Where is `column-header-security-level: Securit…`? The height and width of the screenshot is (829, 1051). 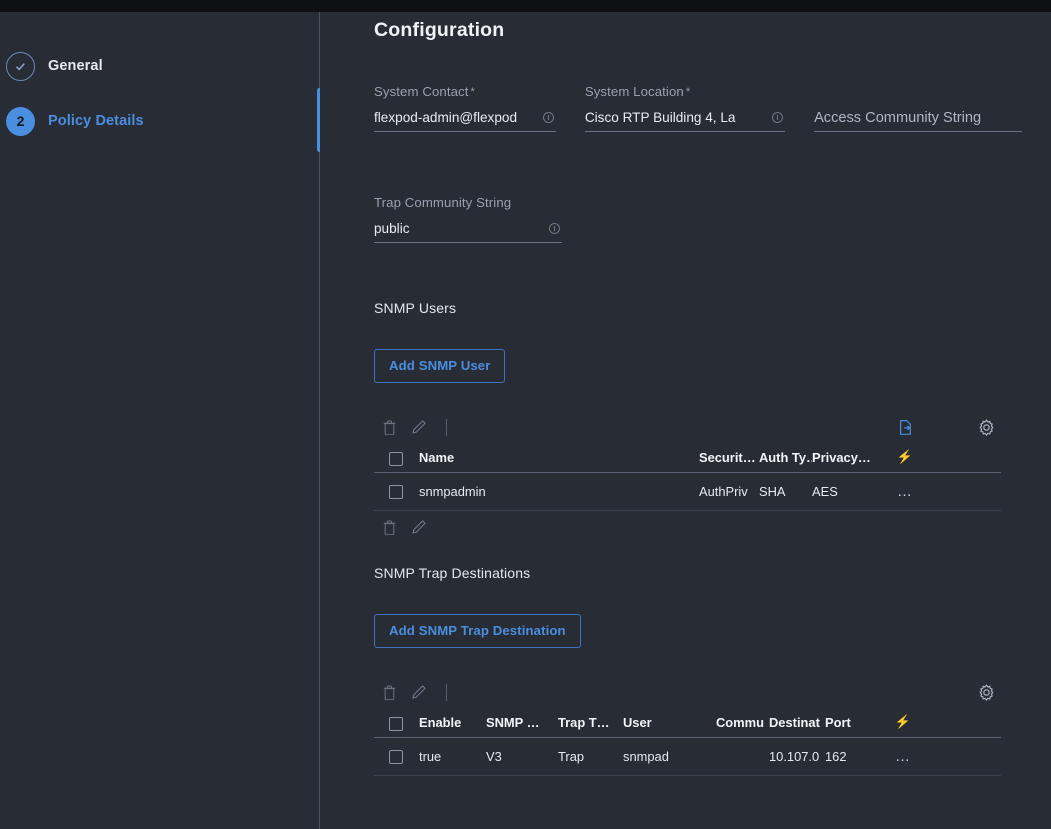
column-header-security-level: Securit… is located at coordinates (729, 457).